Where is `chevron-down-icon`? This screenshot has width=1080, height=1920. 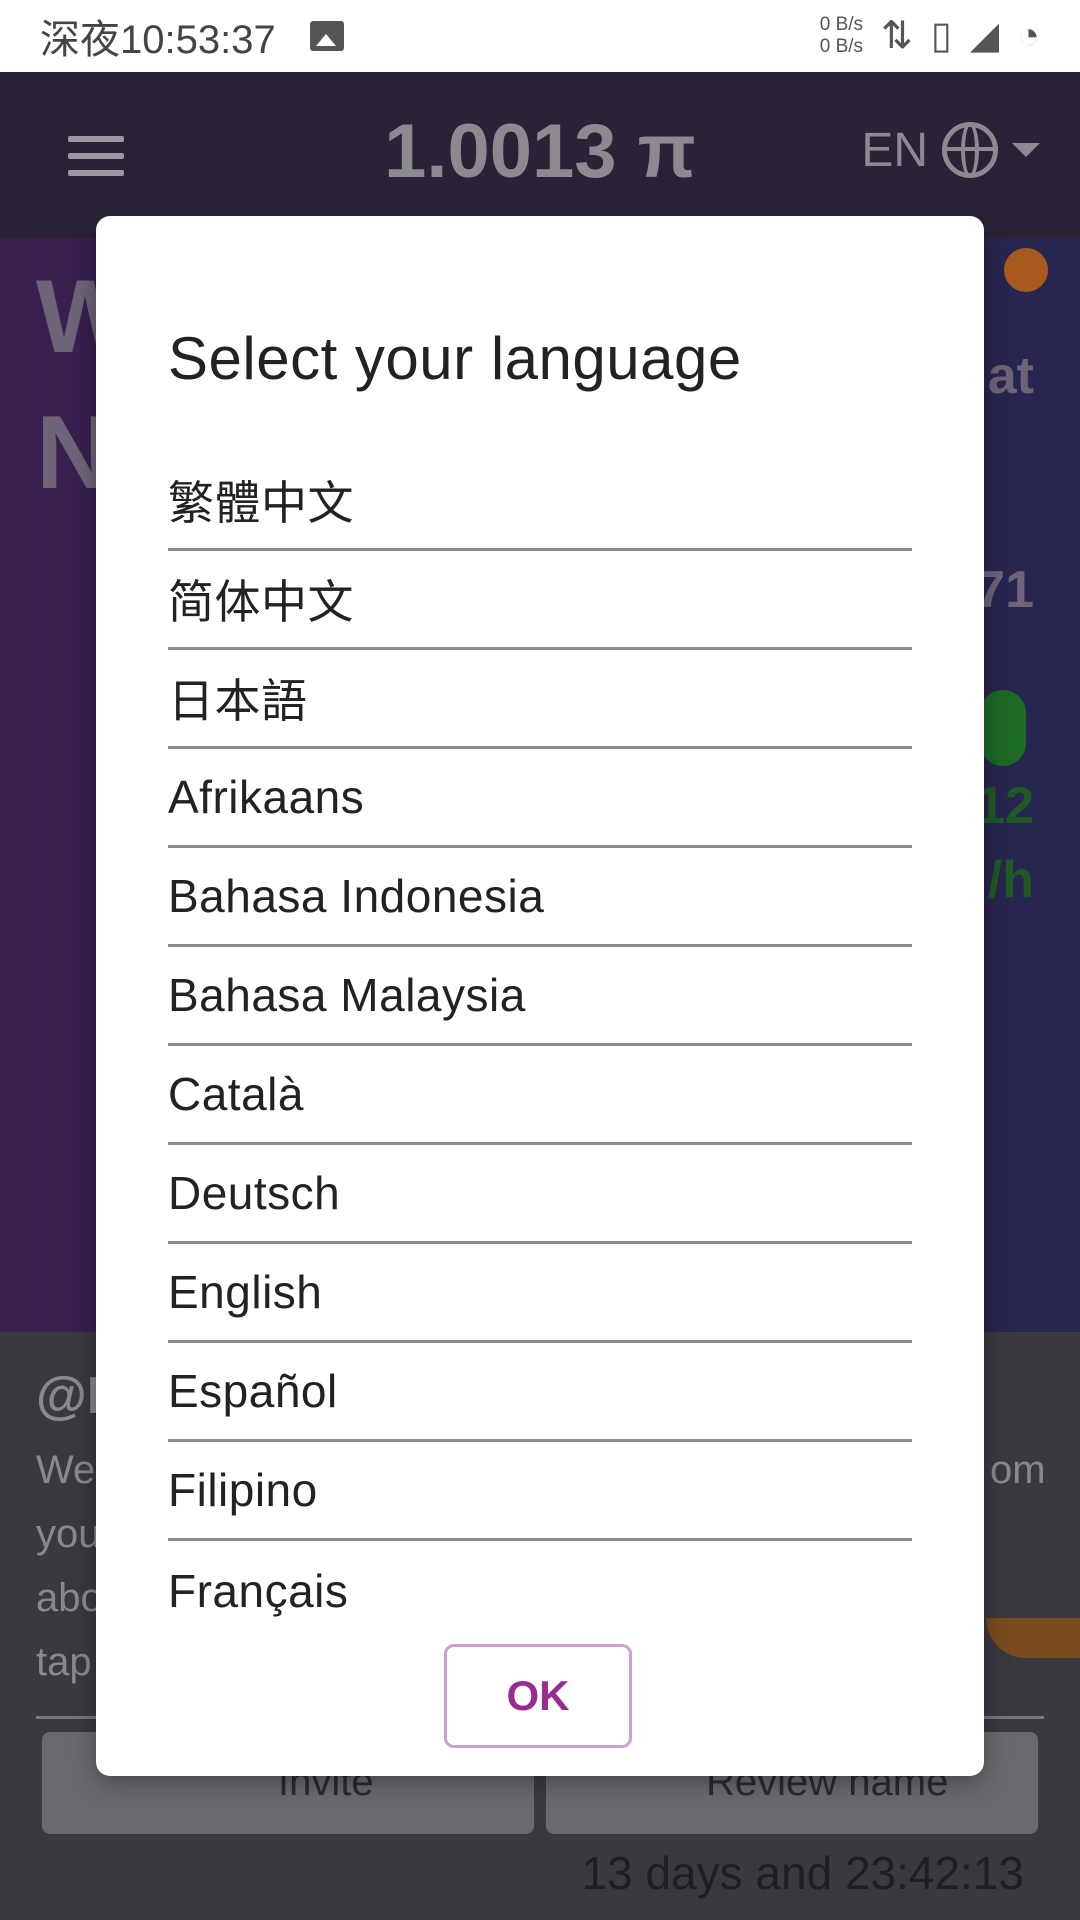
chevron-down-icon is located at coordinates (1026, 150).